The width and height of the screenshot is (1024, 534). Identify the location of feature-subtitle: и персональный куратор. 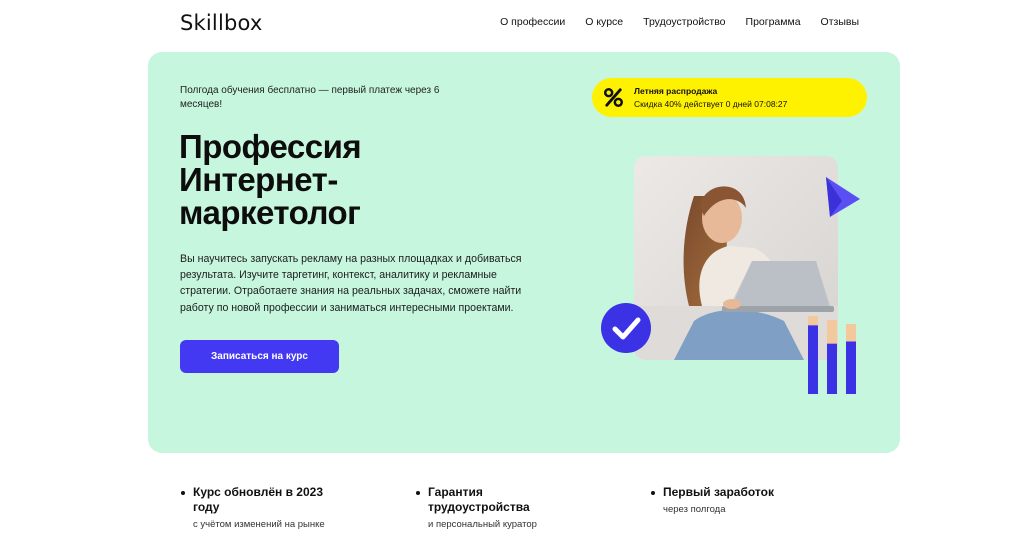
(482, 524).